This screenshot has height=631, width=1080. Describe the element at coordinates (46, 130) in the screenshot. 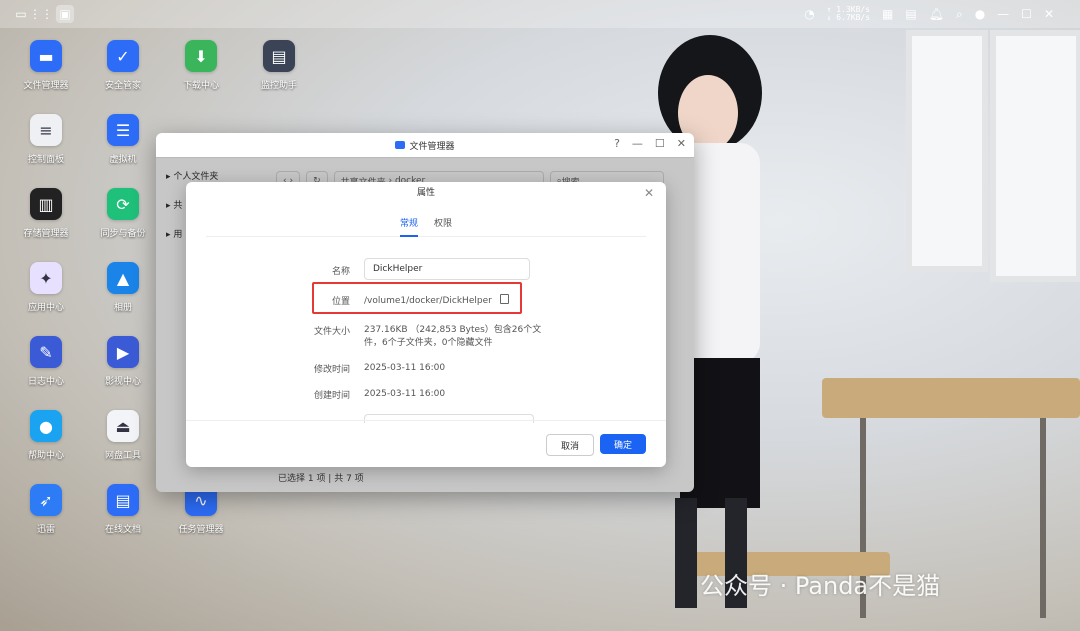

I see `sliders-icon: ≡` at that location.